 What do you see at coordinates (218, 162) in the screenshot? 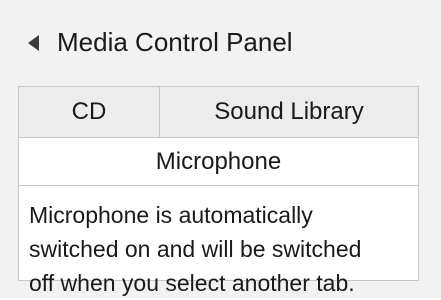
I see `tab-microphone: Microphone` at bounding box center [218, 162].